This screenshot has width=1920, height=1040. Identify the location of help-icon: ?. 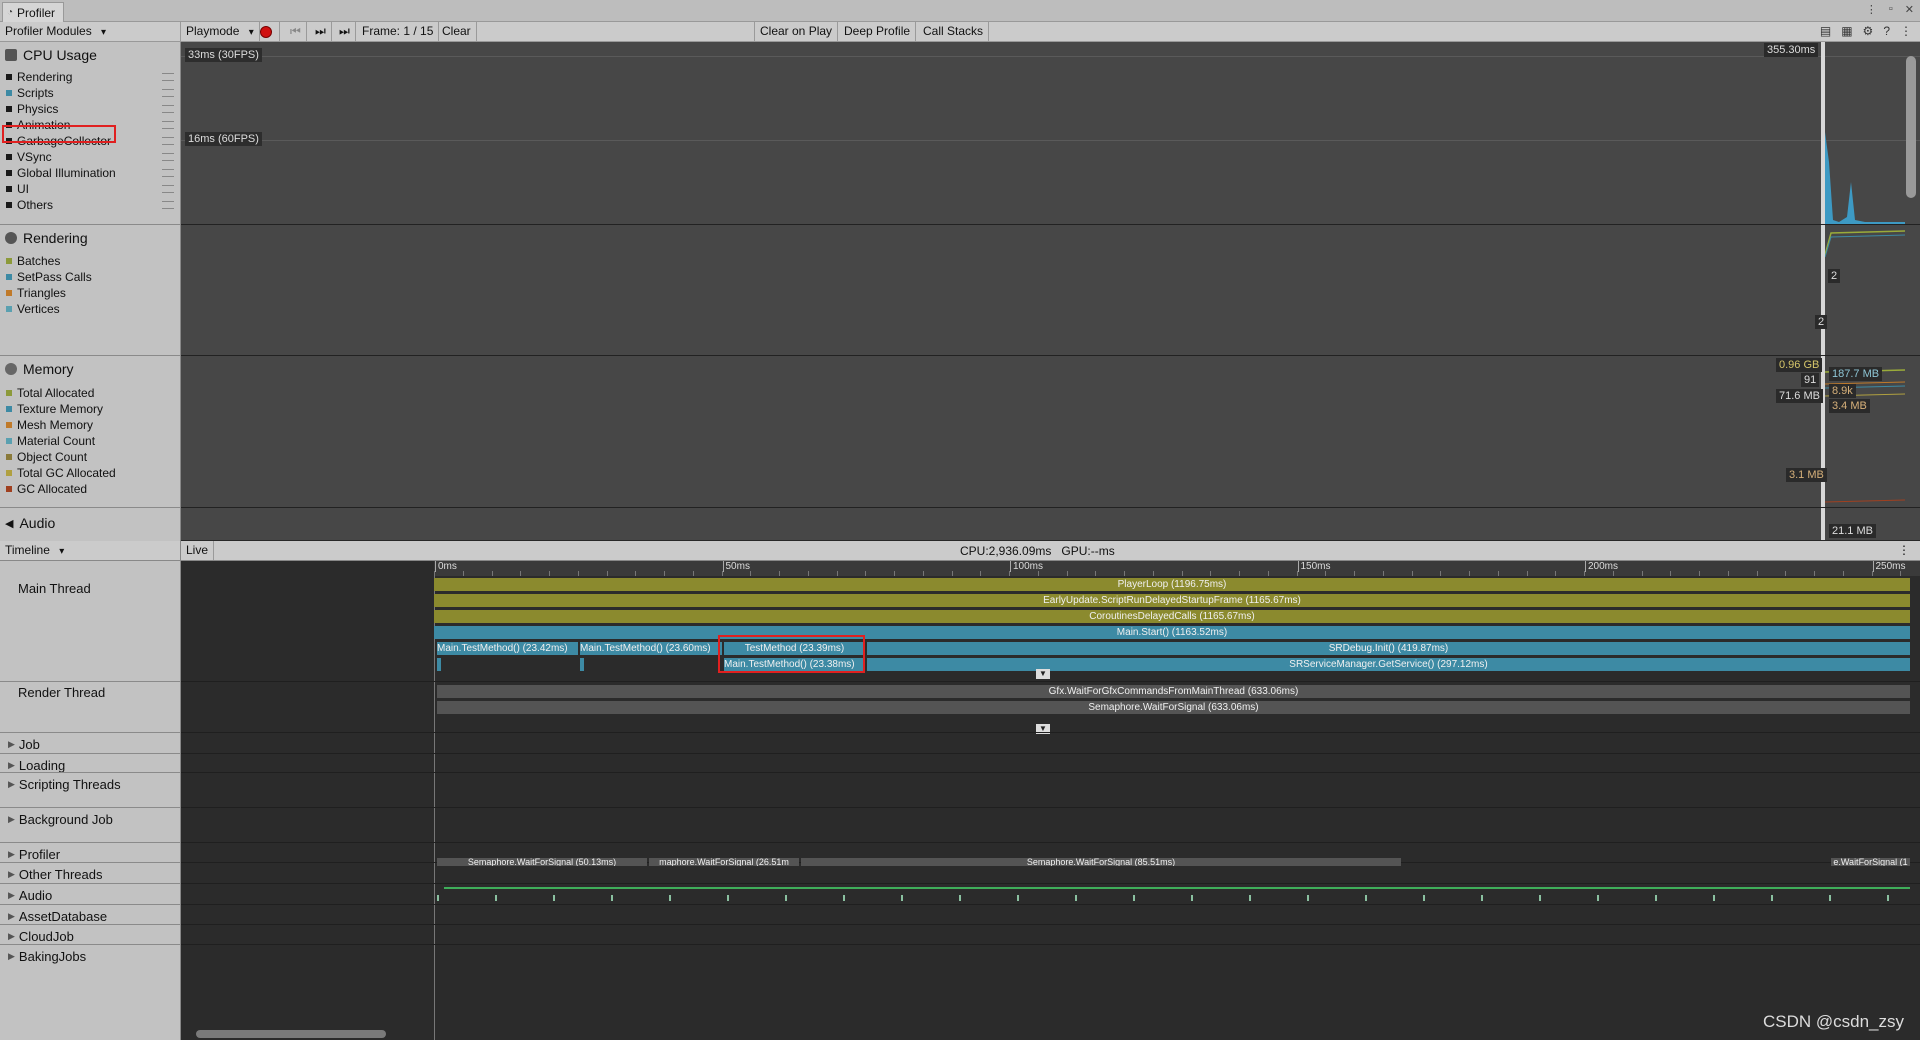
(1886, 31).